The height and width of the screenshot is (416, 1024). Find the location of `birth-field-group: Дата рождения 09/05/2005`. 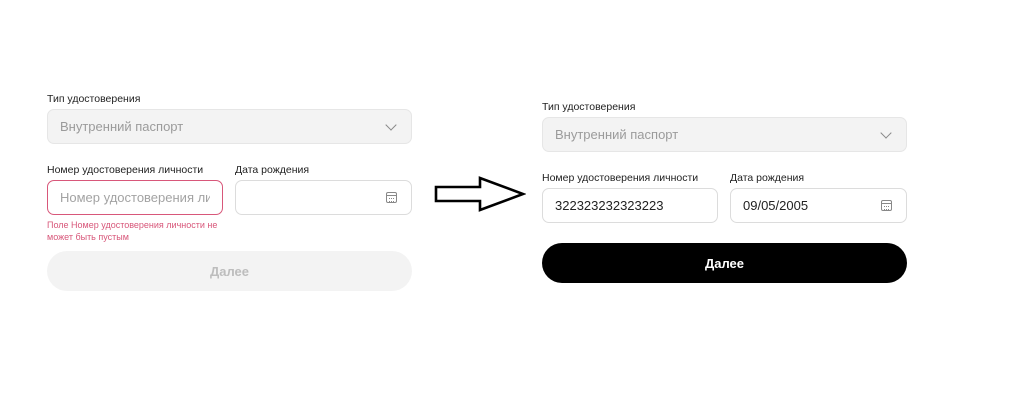

birth-field-group: Дата рождения 09/05/2005 is located at coordinates (818, 197).